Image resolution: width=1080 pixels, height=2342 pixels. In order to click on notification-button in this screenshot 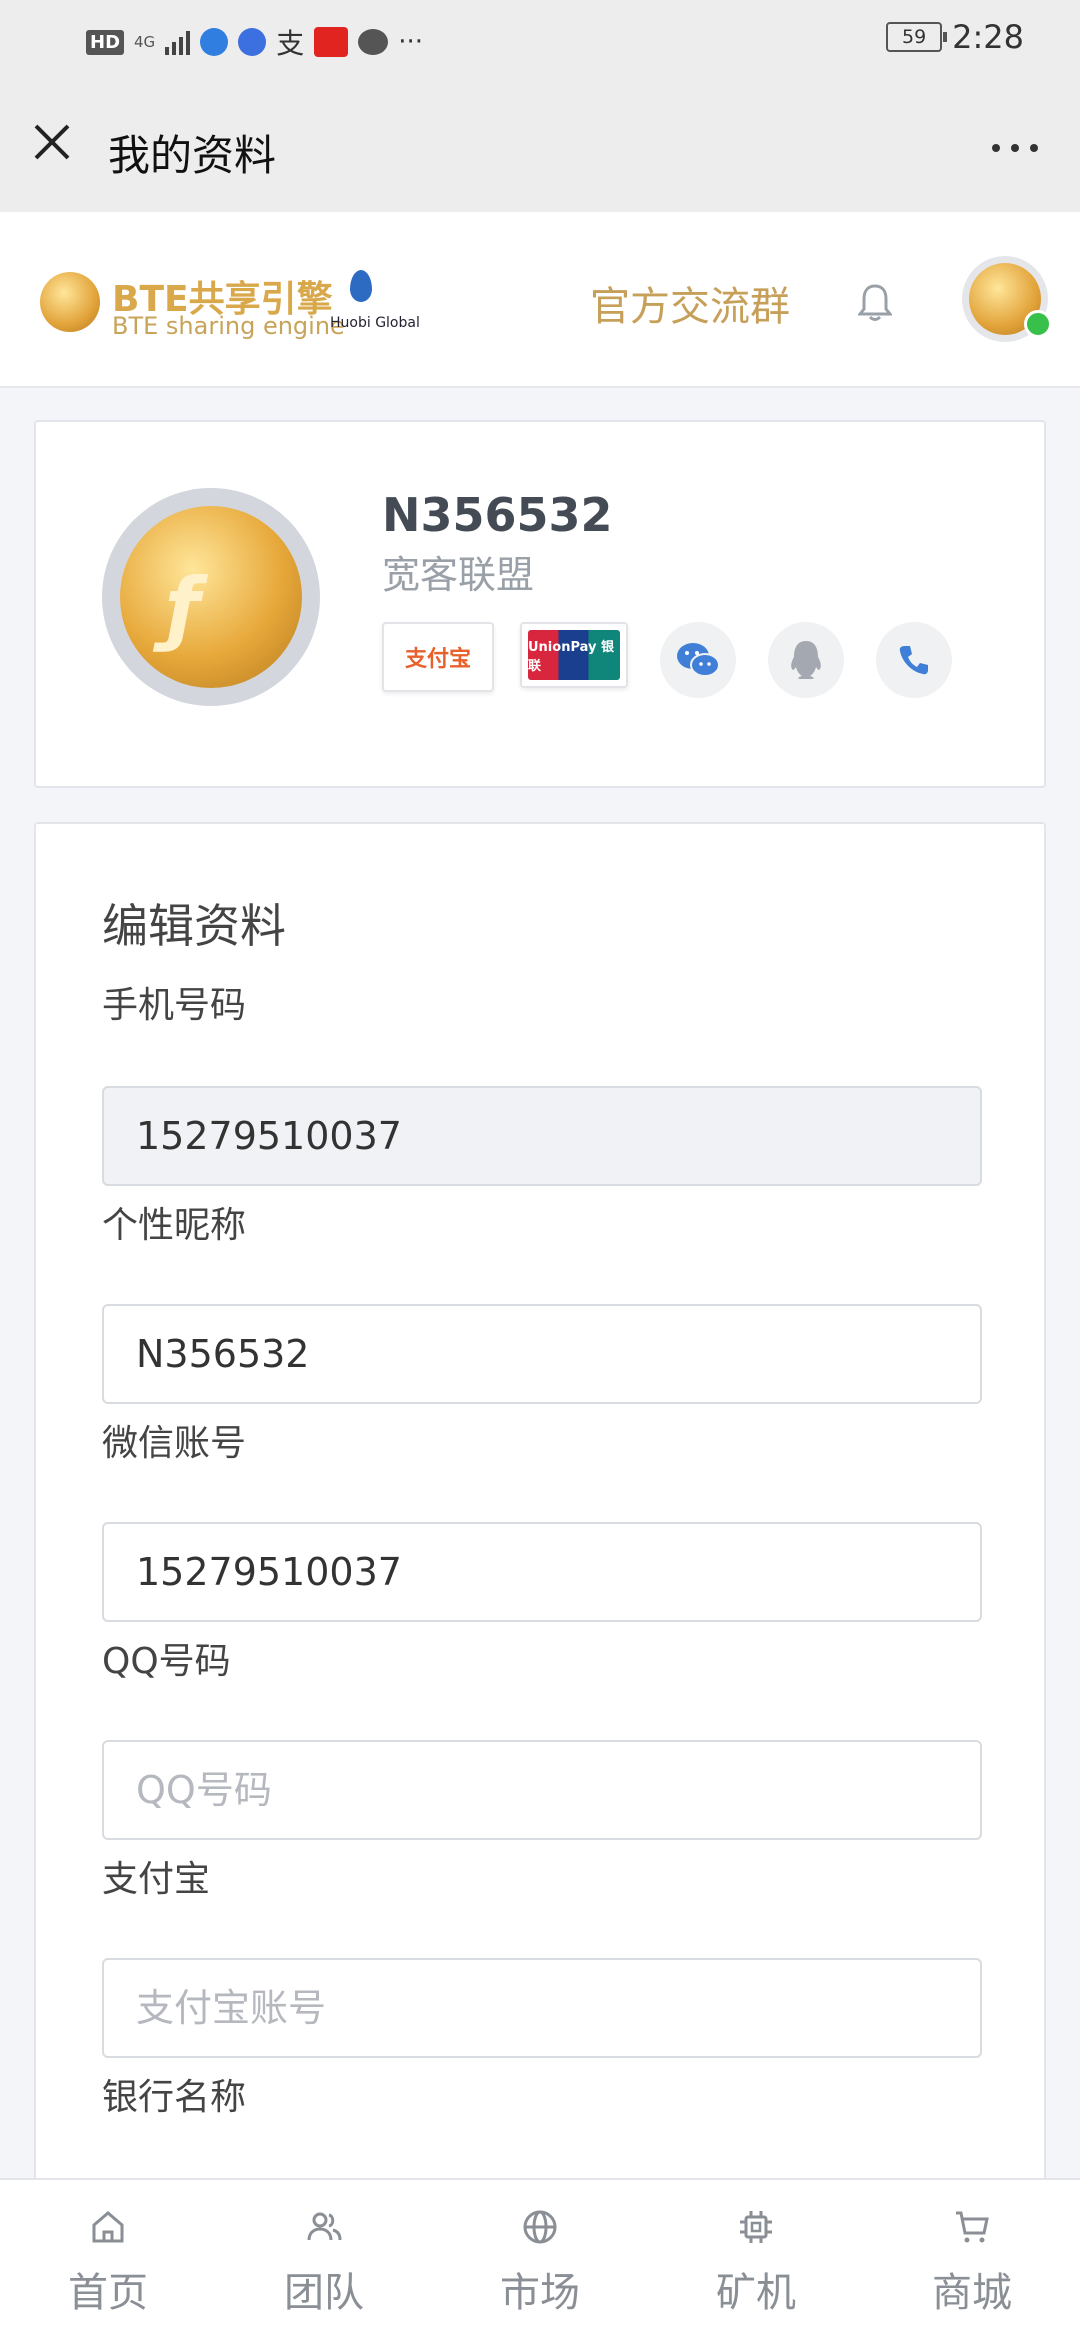, I will do `click(875, 302)`.